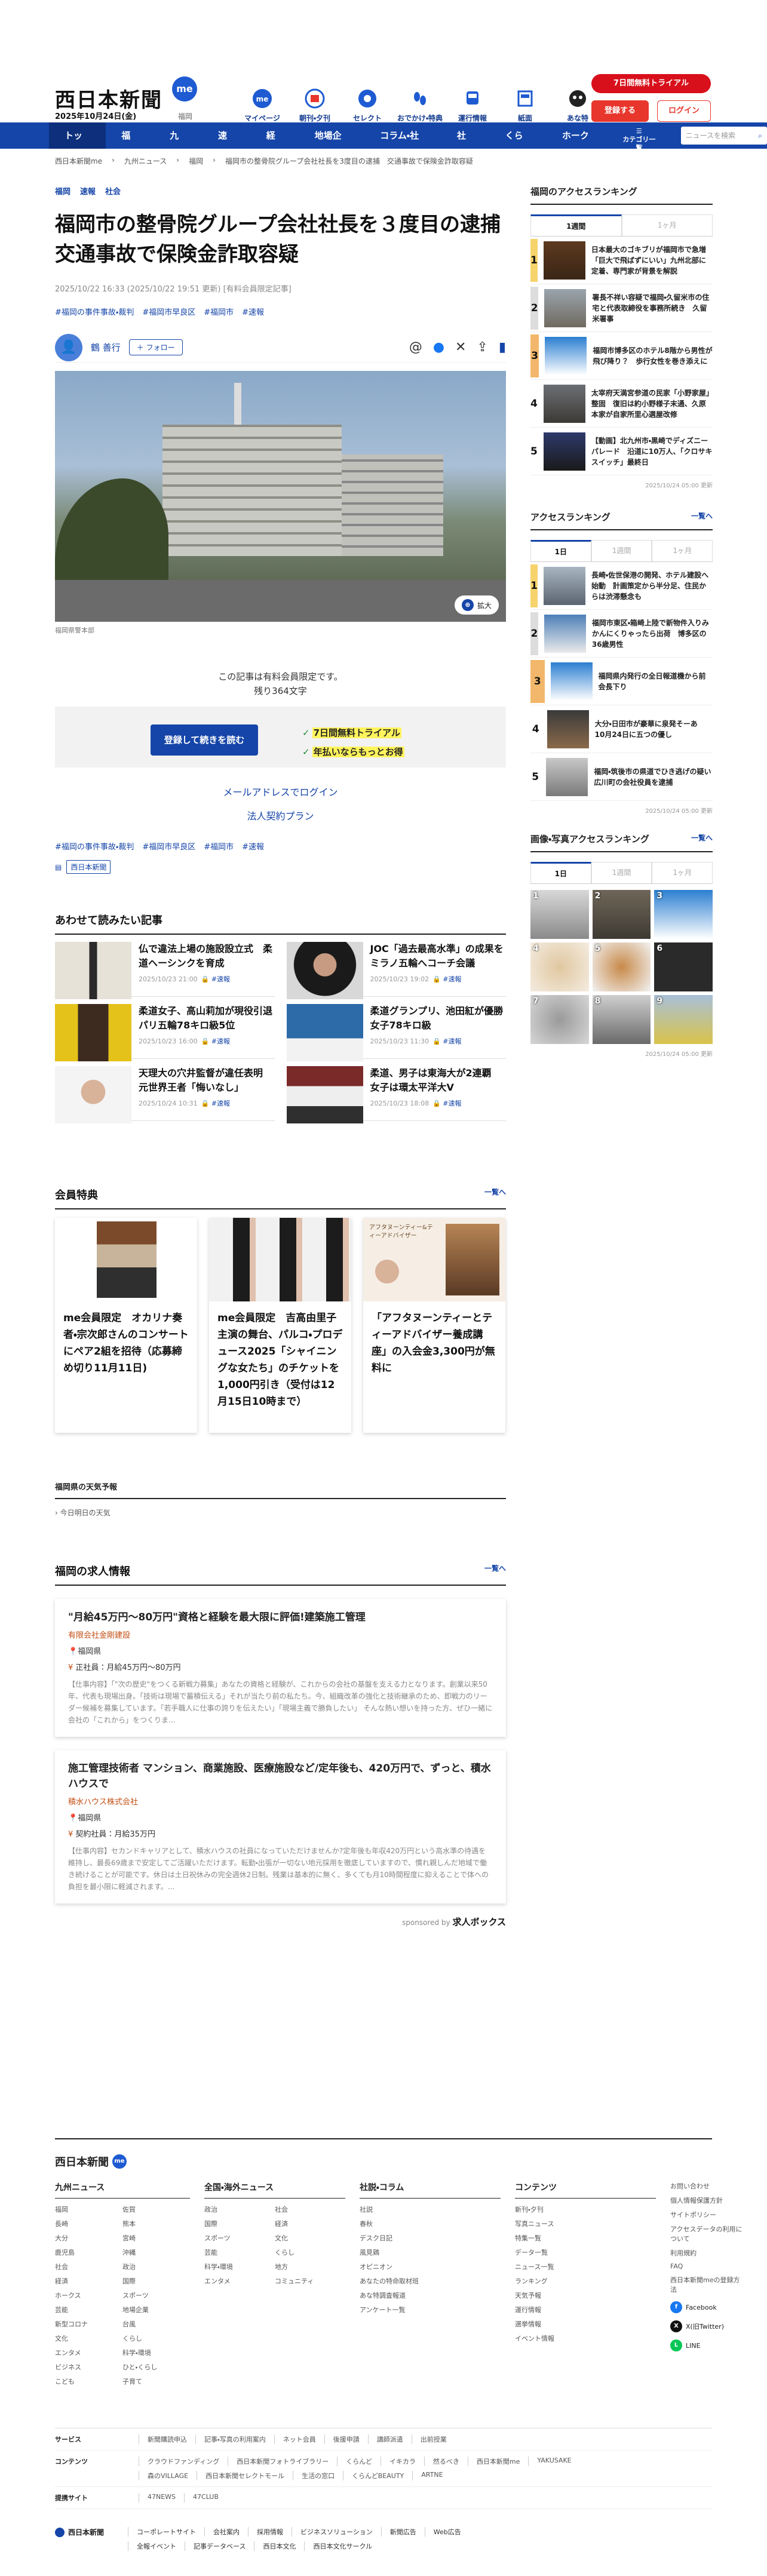 The height and width of the screenshot is (2576, 767). I want to click on footer-link: 利用規約, so click(707, 2253).